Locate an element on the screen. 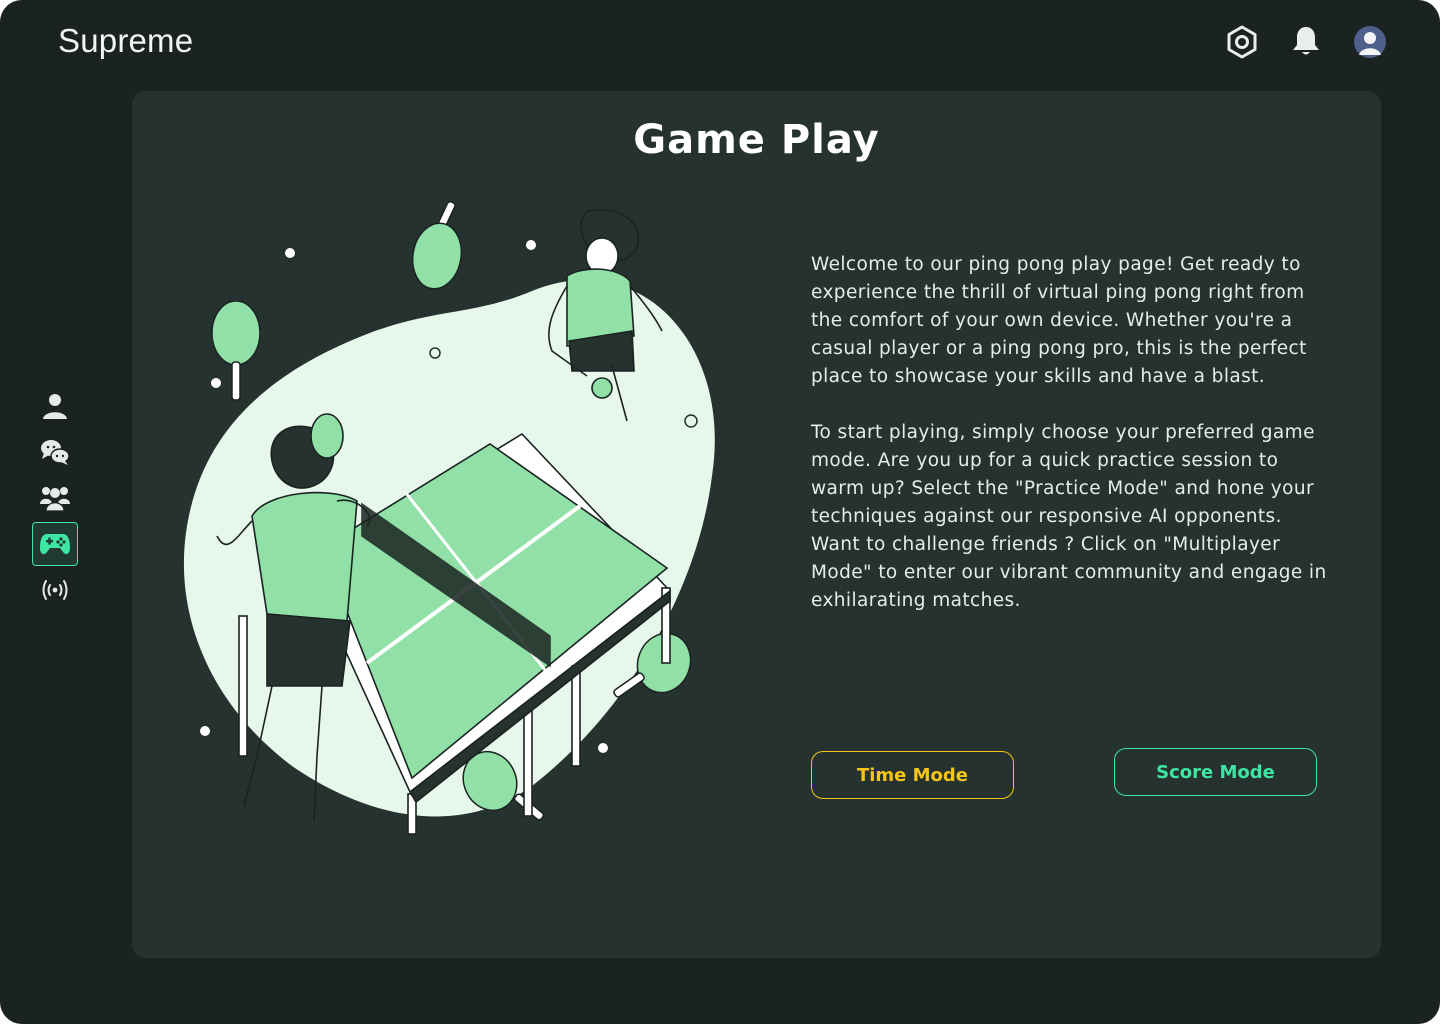 The height and width of the screenshot is (1024, 1440). score-mode-button: Score Mode is located at coordinates (1215, 772).